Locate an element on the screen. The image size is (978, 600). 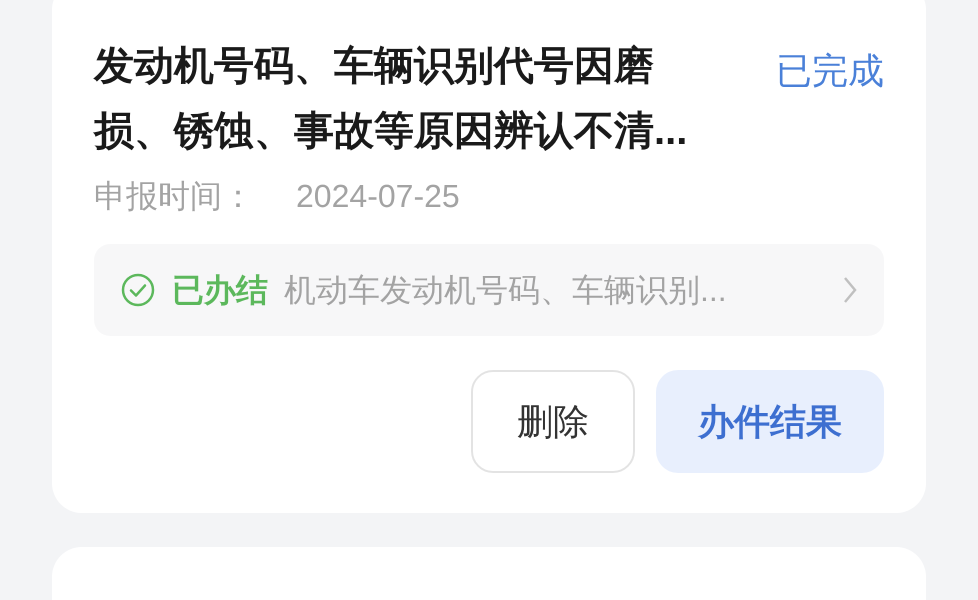
check-circle-icon is located at coordinates (138, 290).